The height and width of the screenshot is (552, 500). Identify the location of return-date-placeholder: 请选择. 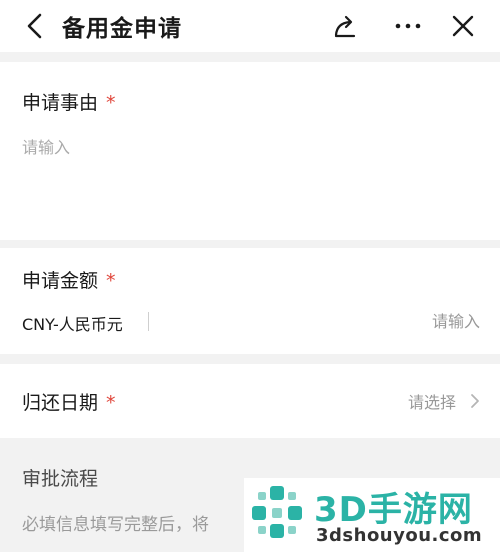
(431, 402).